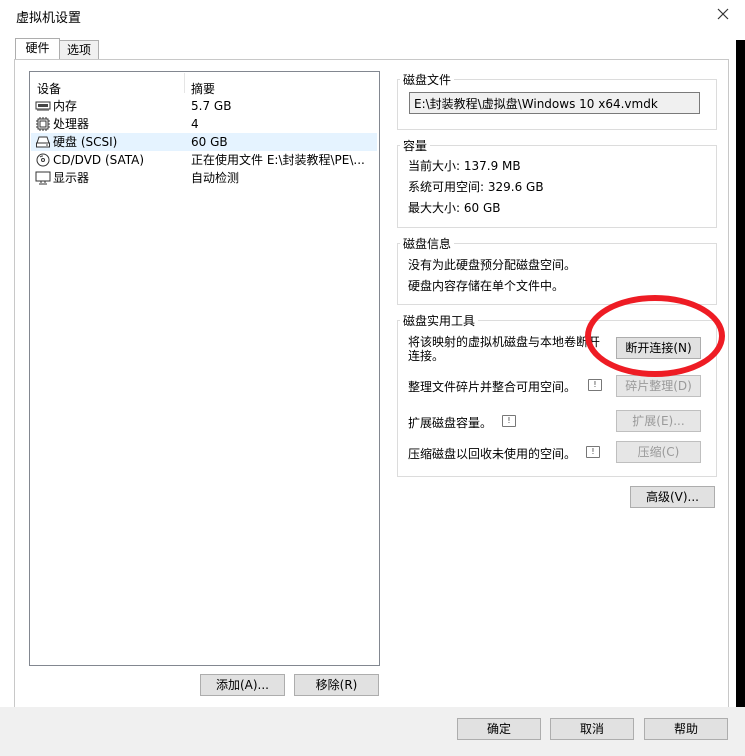 This screenshot has height=756, width=745. What do you see at coordinates (71, 124) in the screenshot?
I see `device-name: 处理器` at bounding box center [71, 124].